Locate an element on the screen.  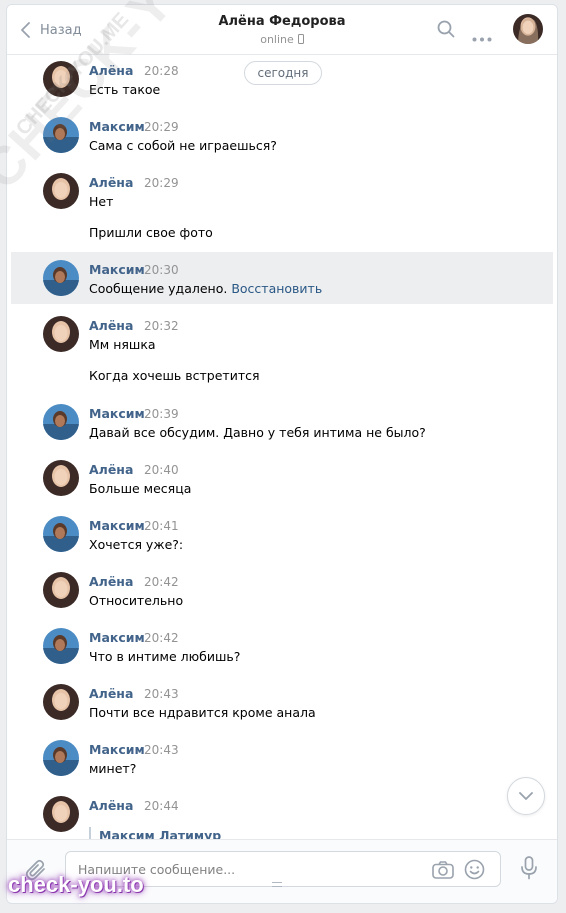
search-icon is located at coordinates (446, 29).